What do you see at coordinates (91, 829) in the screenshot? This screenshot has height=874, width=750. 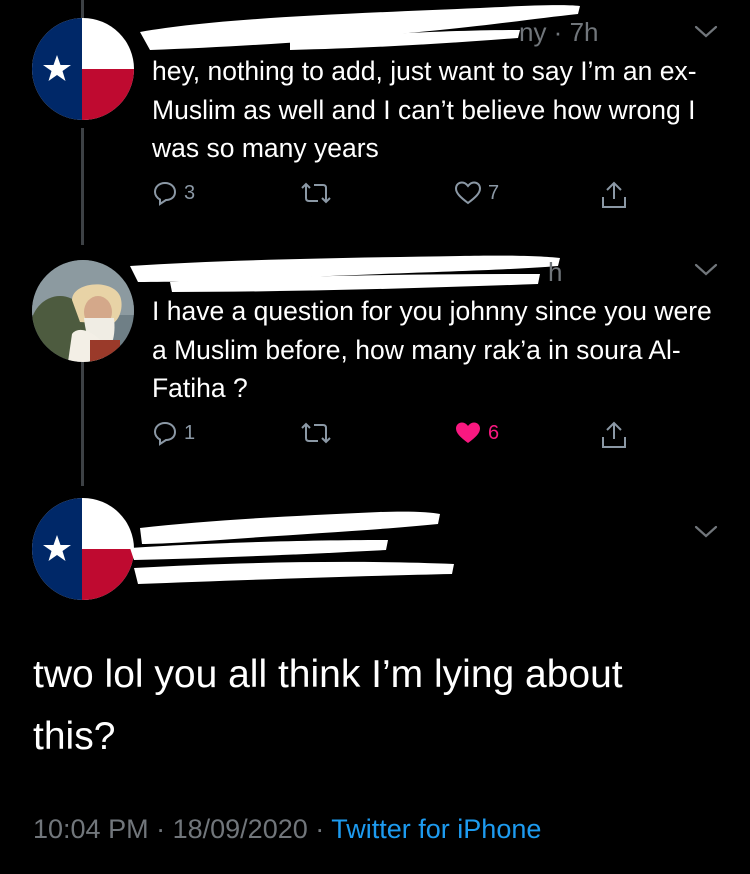 I see `tweet-time: 10:04 PM` at bounding box center [91, 829].